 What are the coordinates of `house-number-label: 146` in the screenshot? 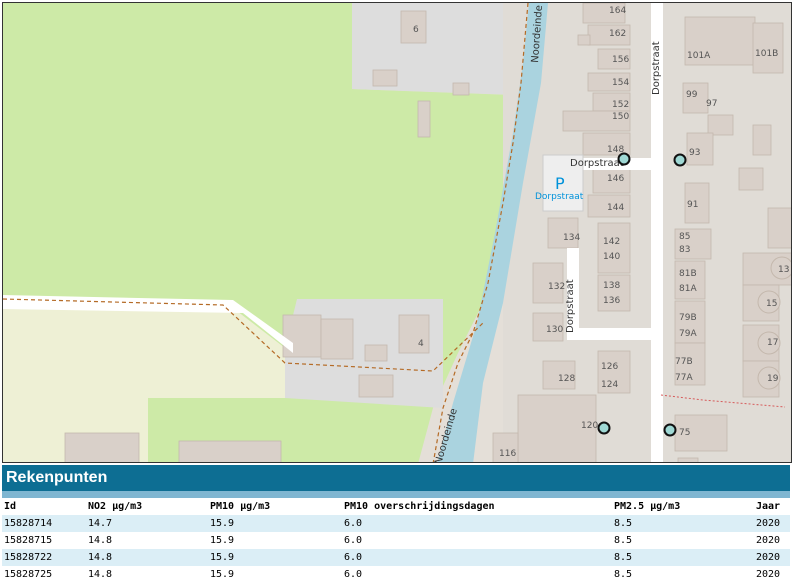 It's located at (615, 179).